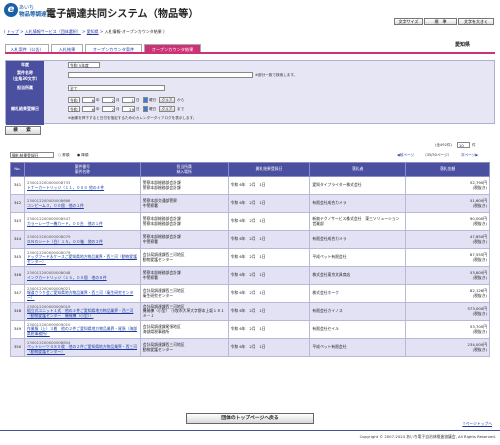 Image resolution: width=500 pixels, height=445 pixels. I want to click on font-large-button: 文字を大きく, so click(476, 21).